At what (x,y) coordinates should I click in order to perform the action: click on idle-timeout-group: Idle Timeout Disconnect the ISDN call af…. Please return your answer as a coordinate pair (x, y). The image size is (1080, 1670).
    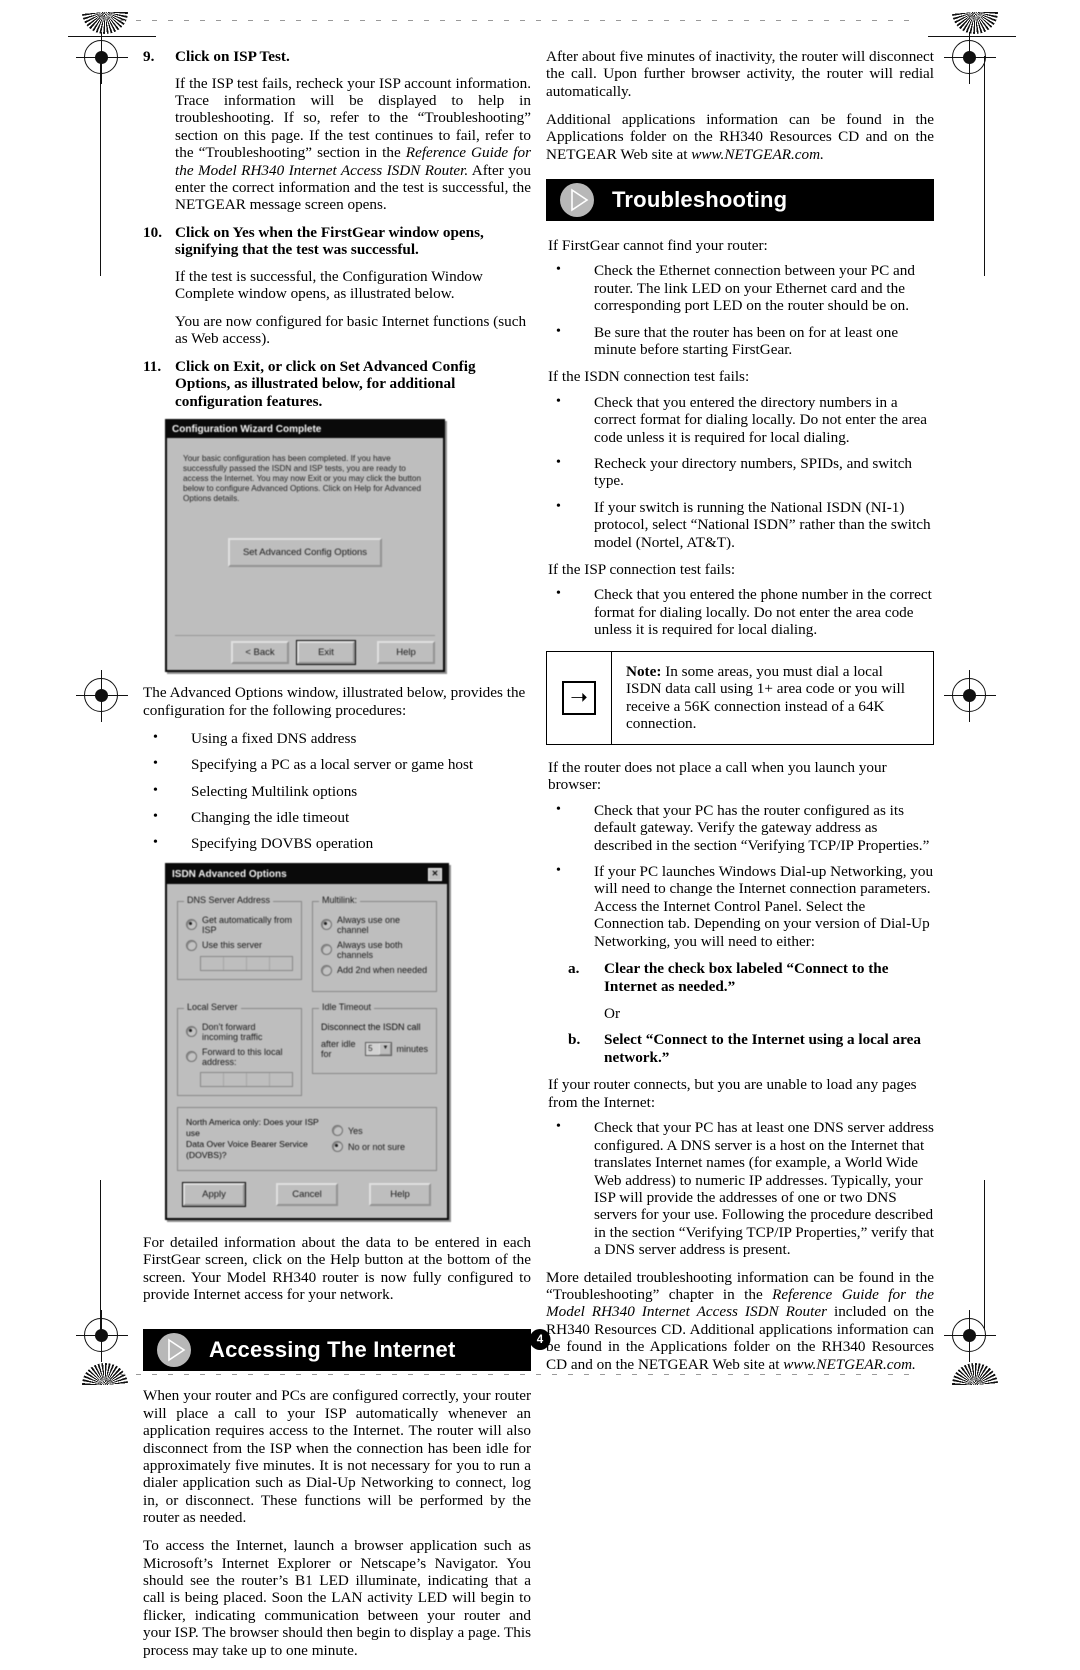
    Looking at the image, I should click on (374, 1037).